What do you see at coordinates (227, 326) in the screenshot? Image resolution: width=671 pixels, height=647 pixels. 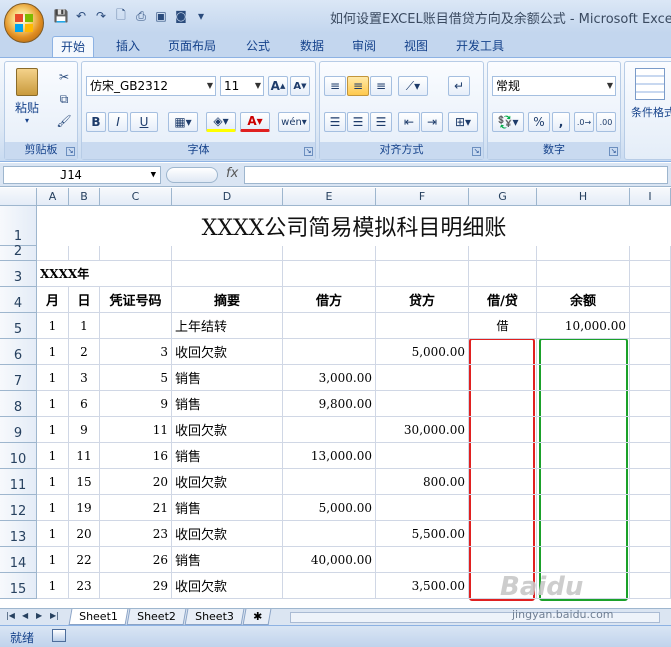 I see `cell-summary: 上年结转` at bounding box center [227, 326].